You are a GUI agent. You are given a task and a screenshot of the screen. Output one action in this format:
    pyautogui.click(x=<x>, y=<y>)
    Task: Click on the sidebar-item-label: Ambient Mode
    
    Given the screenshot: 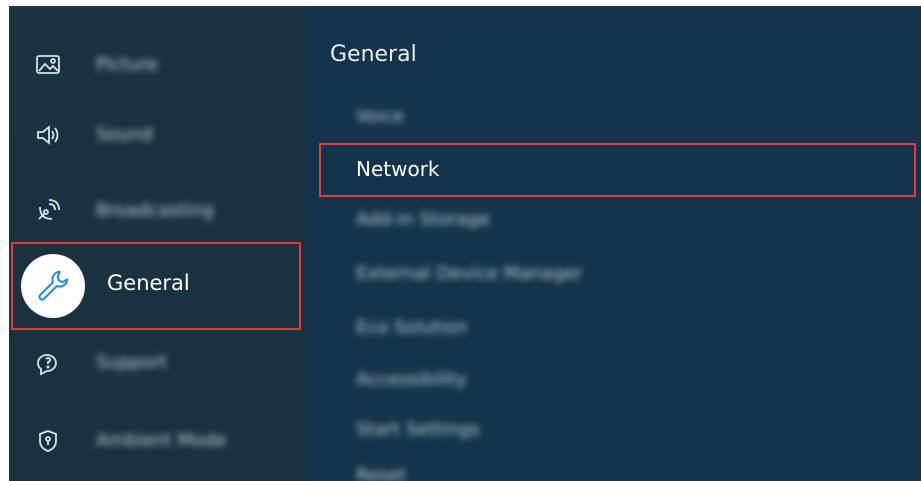 What is the action you would take?
    pyautogui.click(x=161, y=440)
    